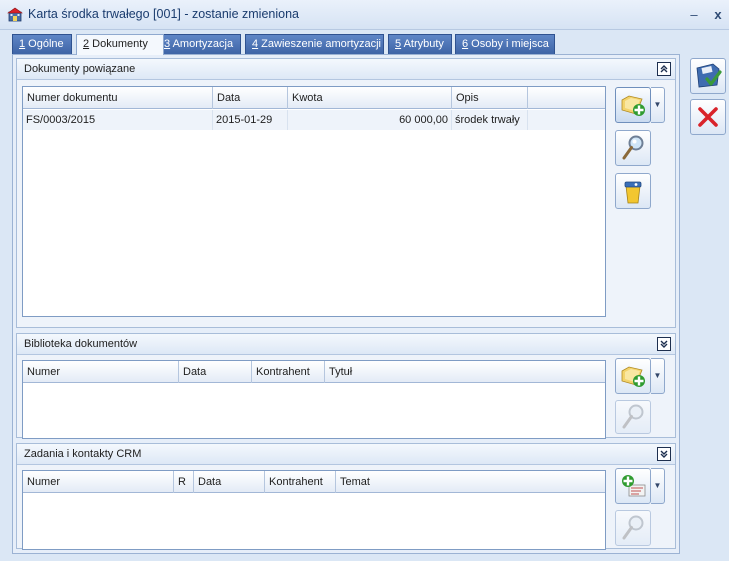 Image resolution: width=729 pixels, height=561 pixels. I want to click on column-header-amount: Kwota, so click(370, 98).